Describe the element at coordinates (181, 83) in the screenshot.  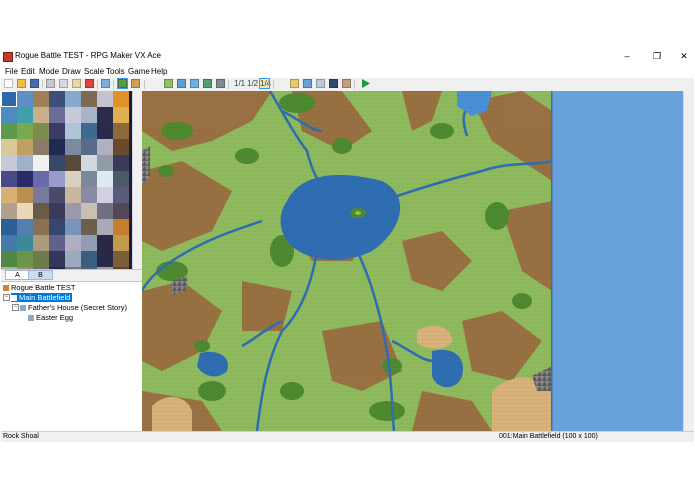
I see `rectangle-icon` at that location.